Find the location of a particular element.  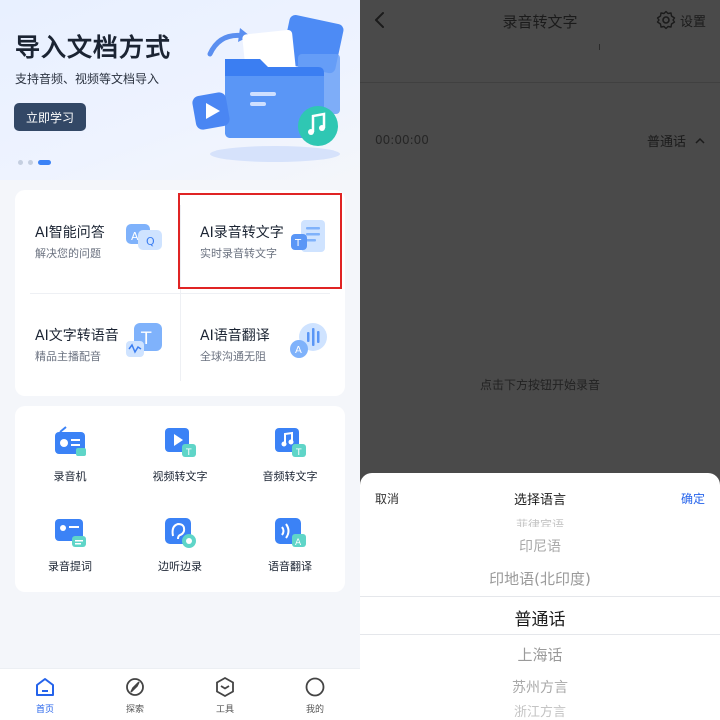

tool-voice-translation: A 语音翻译 is located at coordinates (290, 536).